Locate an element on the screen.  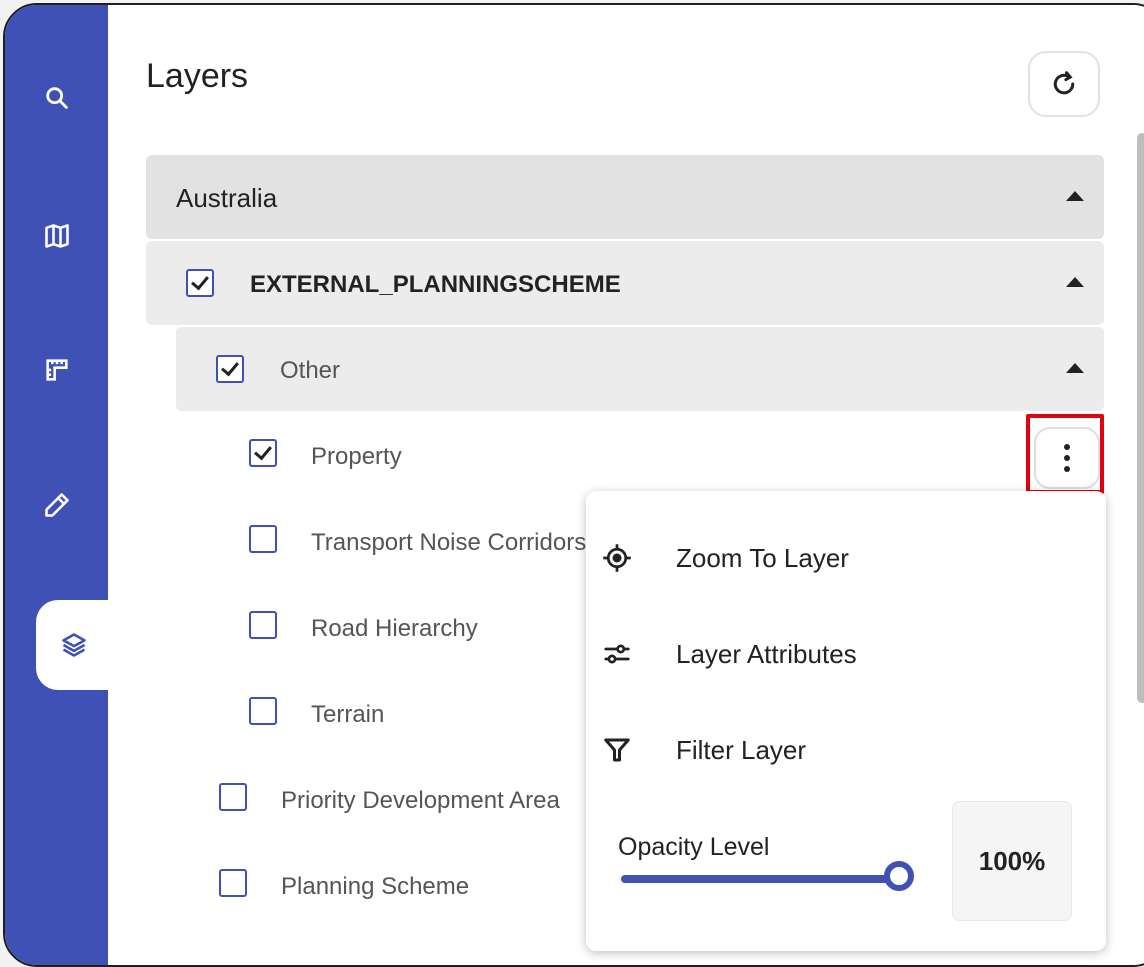
refresh-icon is located at coordinates (1064, 83).